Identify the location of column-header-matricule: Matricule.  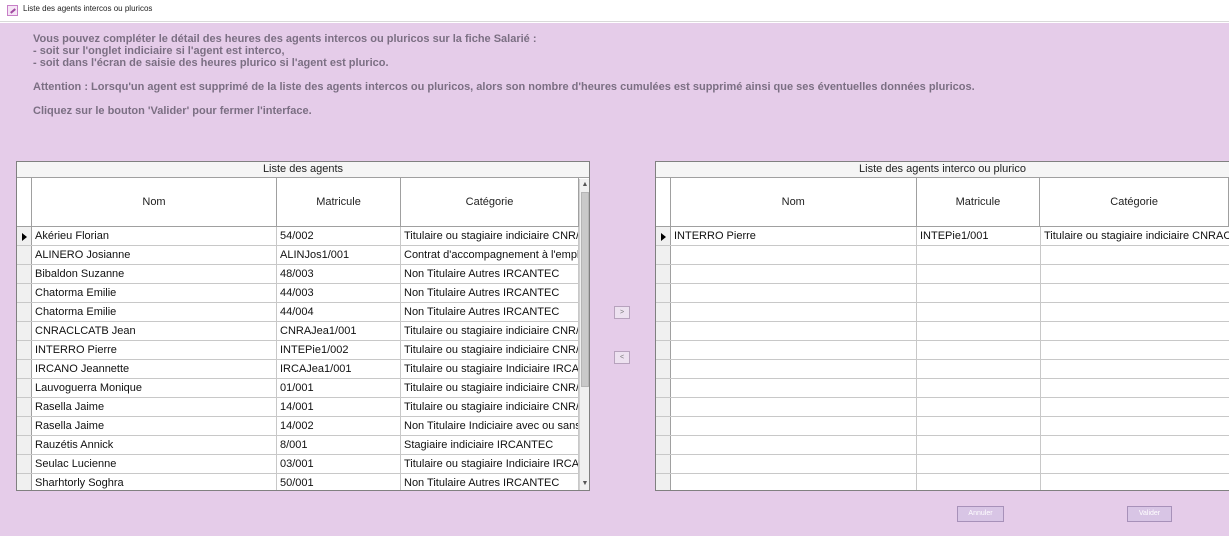
(339, 202).